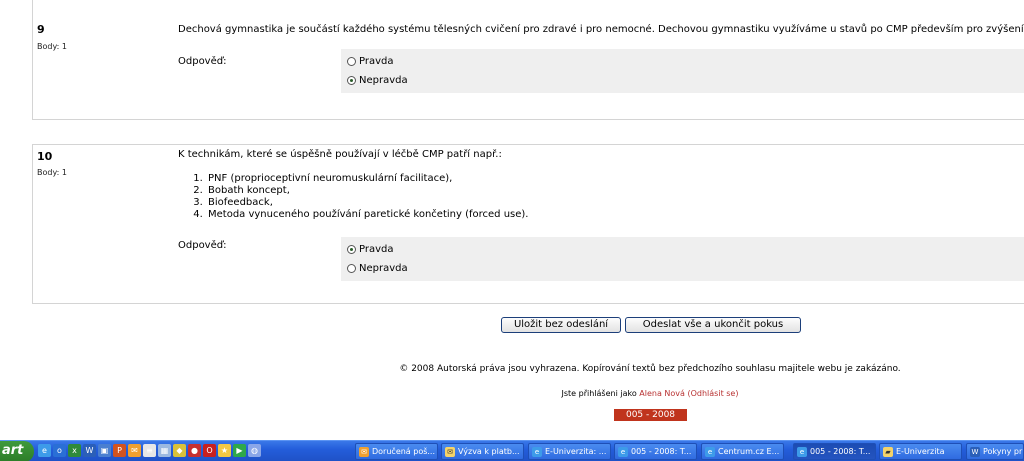 Image resolution: width=1024 pixels, height=461 pixels. Describe the element at coordinates (224, 450) in the screenshot. I see `star-icon: ★` at that location.